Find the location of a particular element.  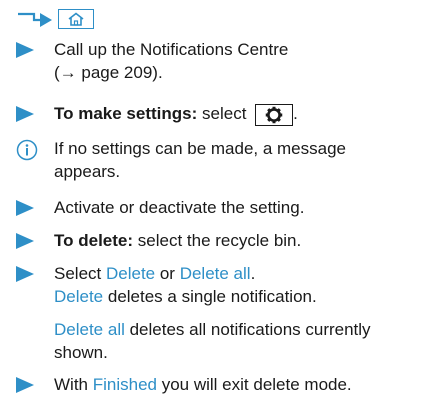

step-text: Call up the Notifications Centre is located at coordinates (171, 49).